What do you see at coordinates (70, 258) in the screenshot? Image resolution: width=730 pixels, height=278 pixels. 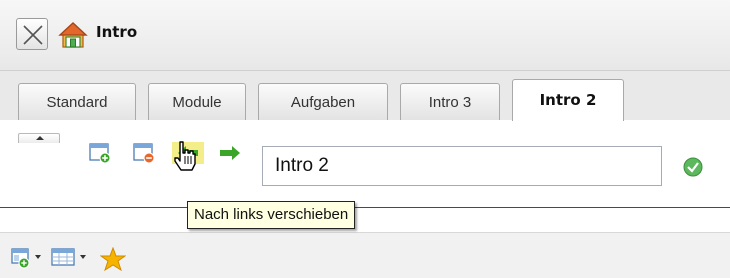 I see `layout-menu-icon` at bounding box center [70, 258].